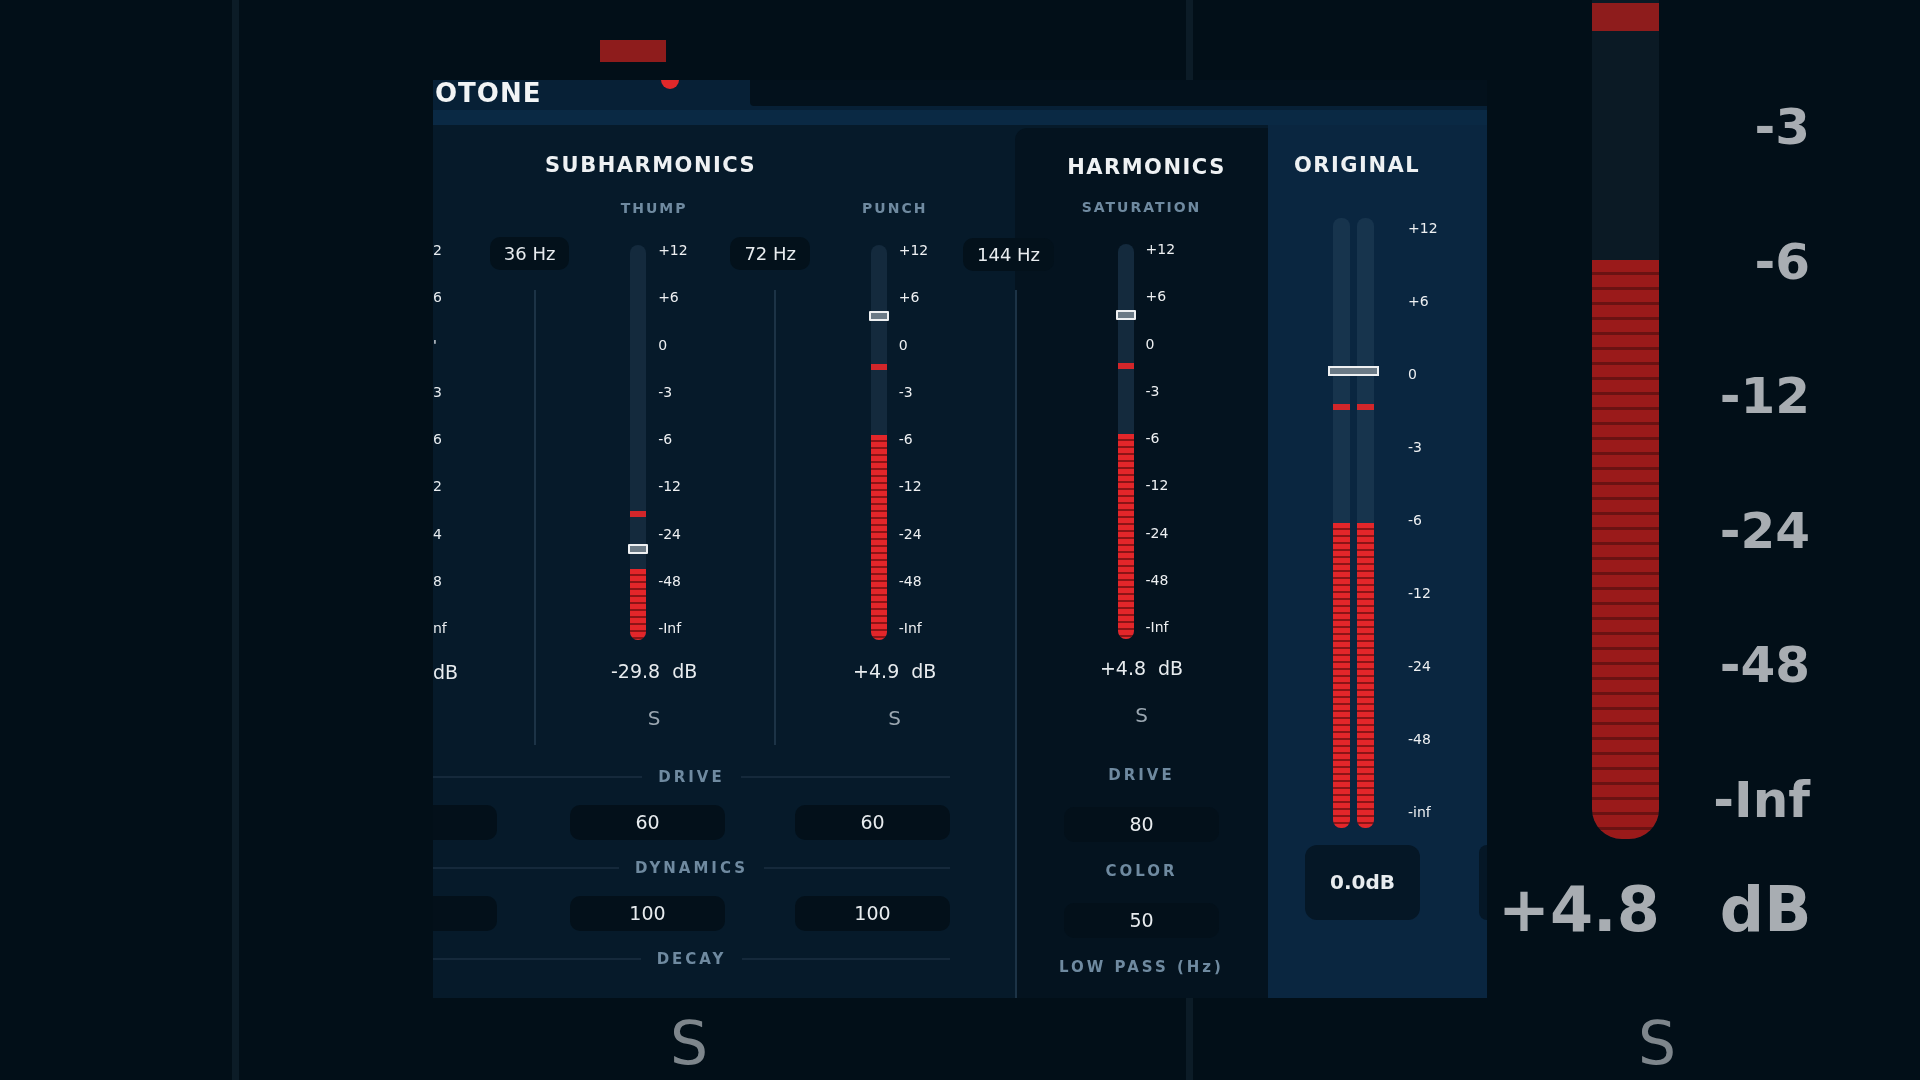 The height and width of the screenshot is (1080, 1920). Describe the element at coordinates (633, 51) in the screenshot. I see `meter-peak` at that location.